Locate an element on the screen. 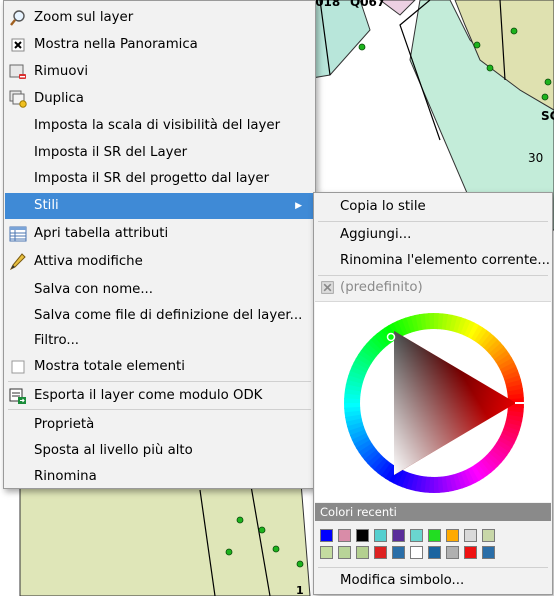 Image resolution: width=554 pixels, height=596 pixels. submenu-item-copy-style: Copia lo stile is located at coordinates (433, 207).